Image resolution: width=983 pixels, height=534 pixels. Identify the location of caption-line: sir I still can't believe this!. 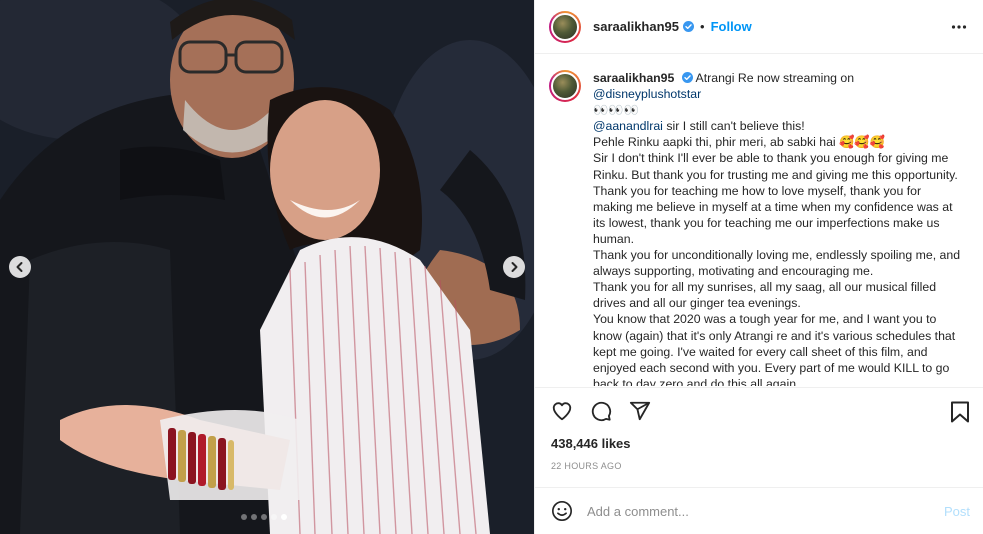
(735, 126).